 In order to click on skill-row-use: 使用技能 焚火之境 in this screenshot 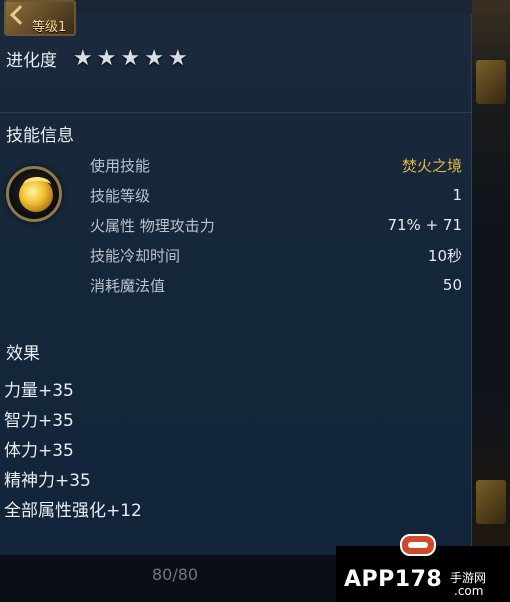, I will do `click(276, 165)`.